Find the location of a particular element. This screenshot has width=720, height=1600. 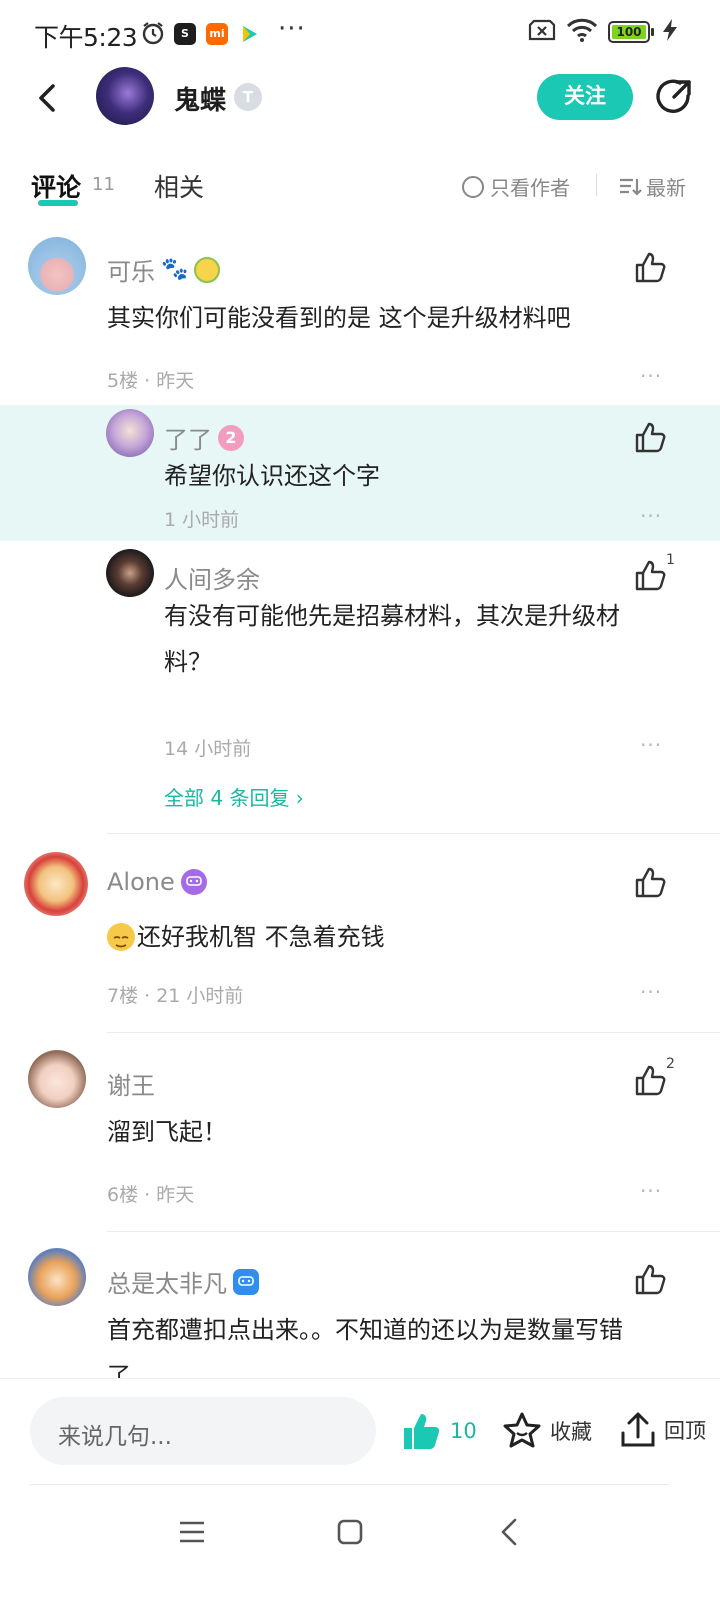

home-square-icon is located at coordinates (350, 1532).